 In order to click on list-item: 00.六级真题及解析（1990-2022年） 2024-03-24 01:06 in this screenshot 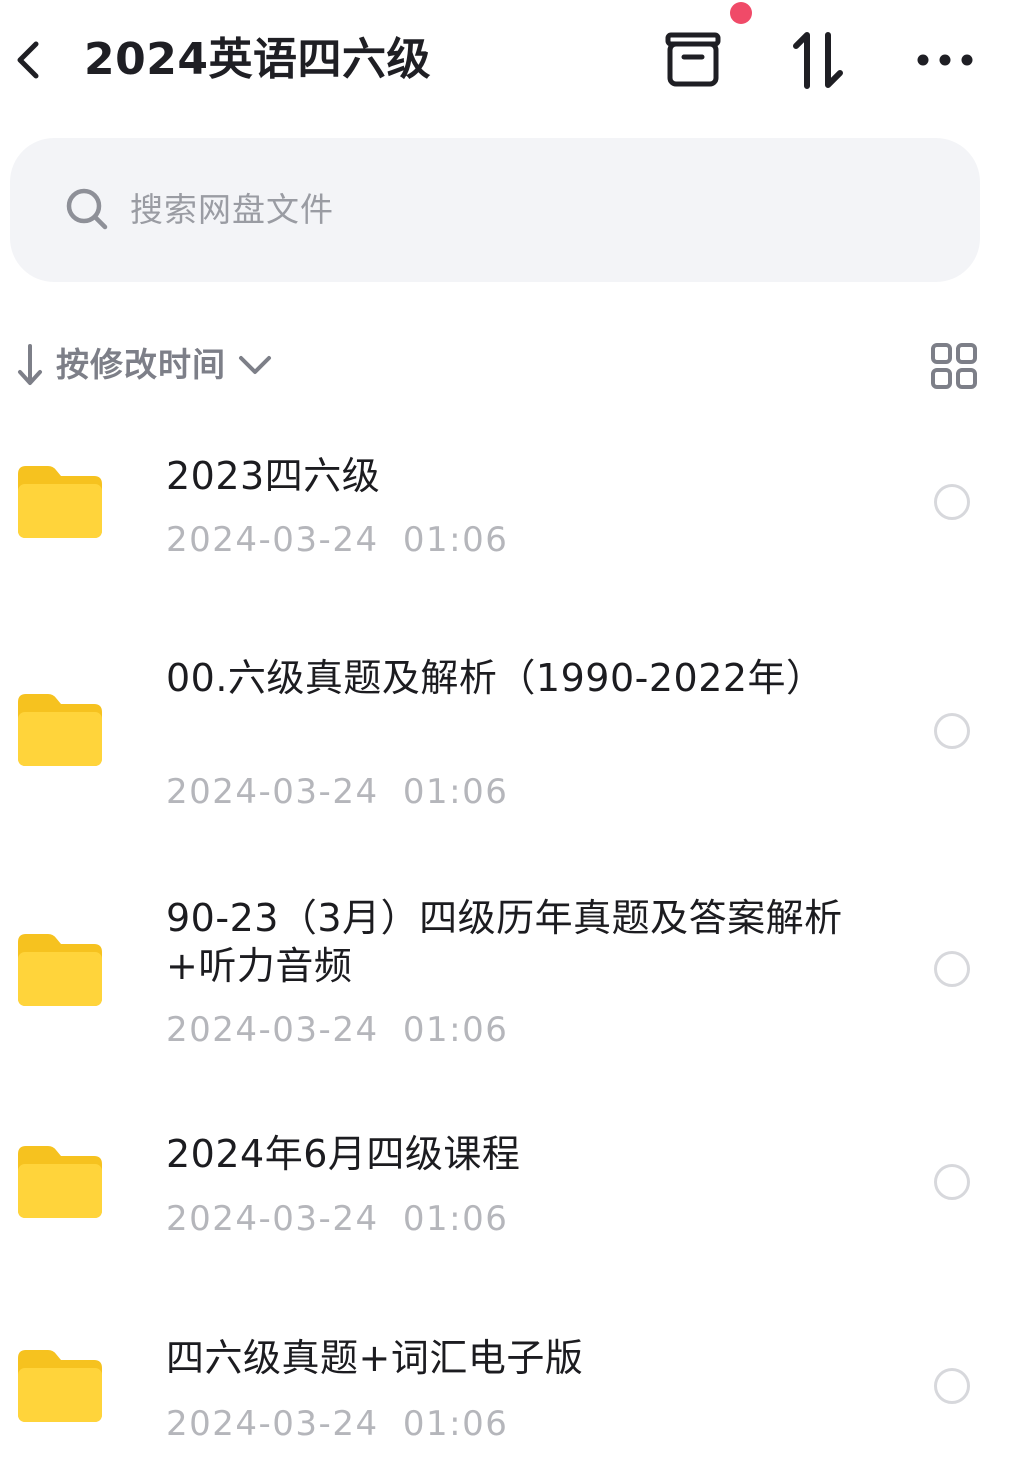, I will do `click(509, 735)`.